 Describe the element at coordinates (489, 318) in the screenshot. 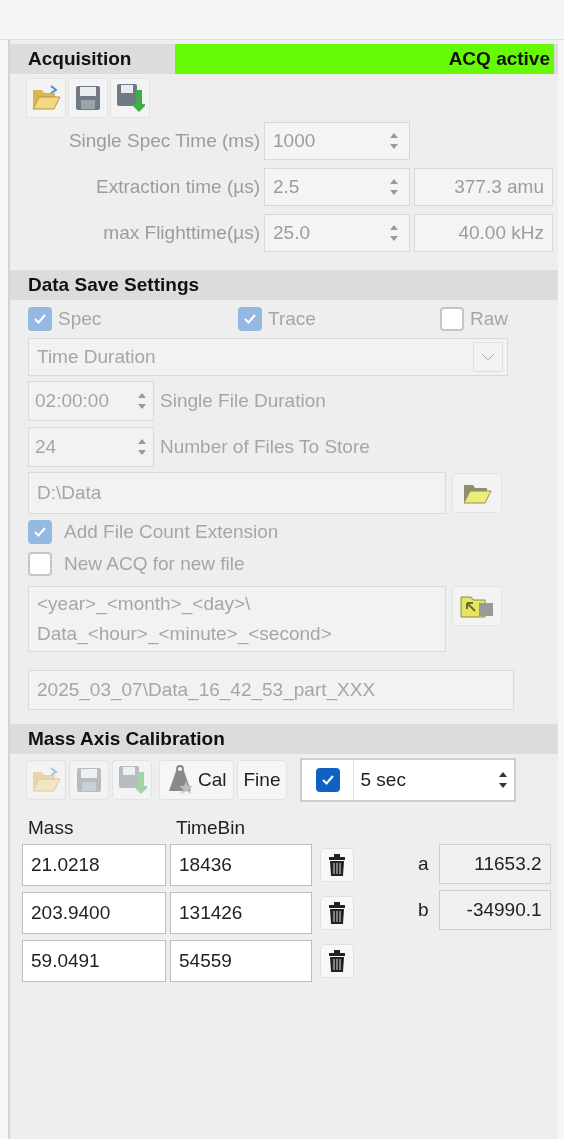

I see `checkbox-label: Raw` at that location.